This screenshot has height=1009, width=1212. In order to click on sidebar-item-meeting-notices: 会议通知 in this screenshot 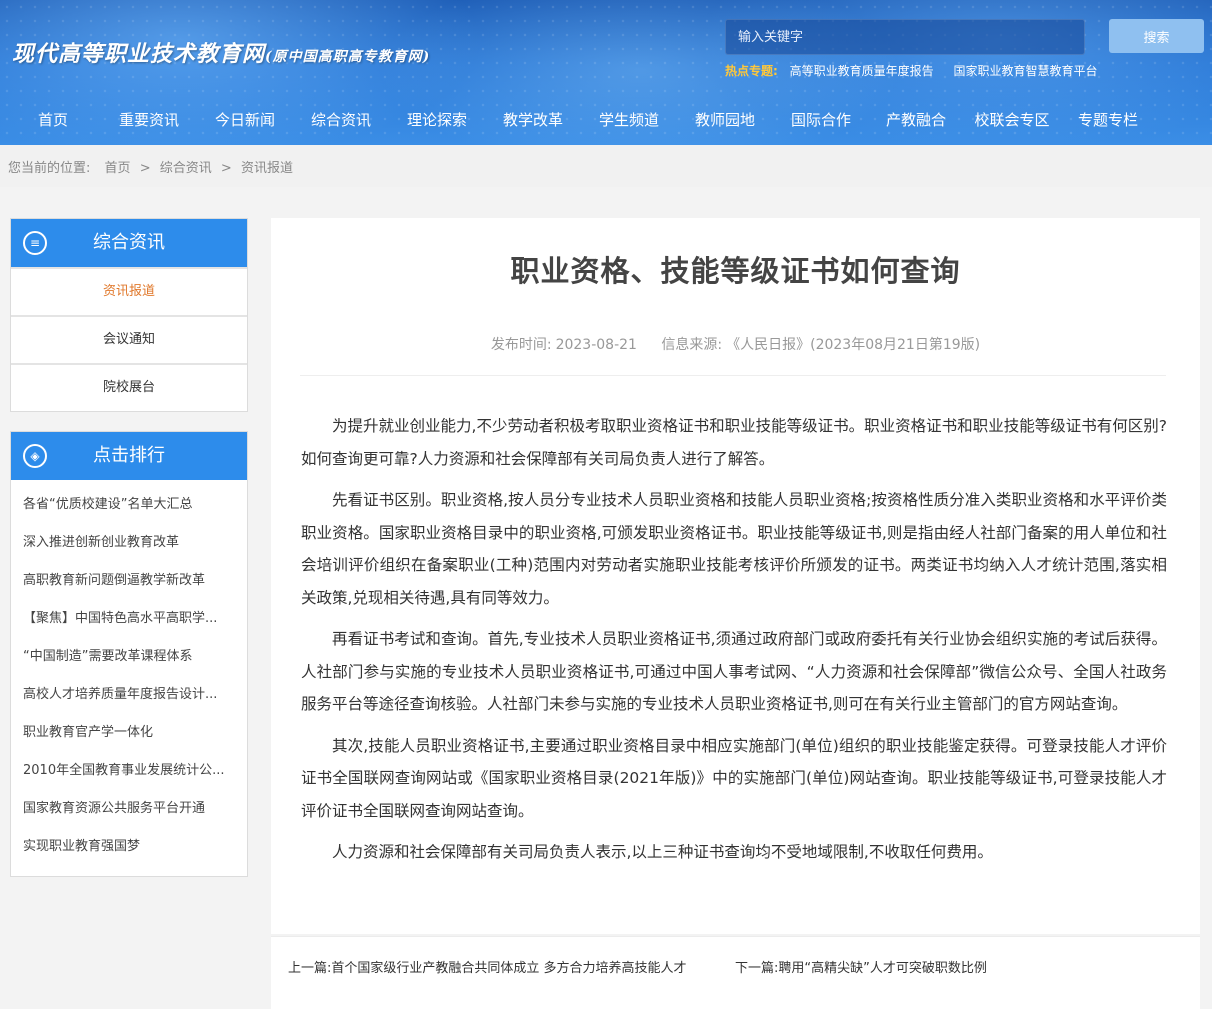, I will do `click(129, 339)`.